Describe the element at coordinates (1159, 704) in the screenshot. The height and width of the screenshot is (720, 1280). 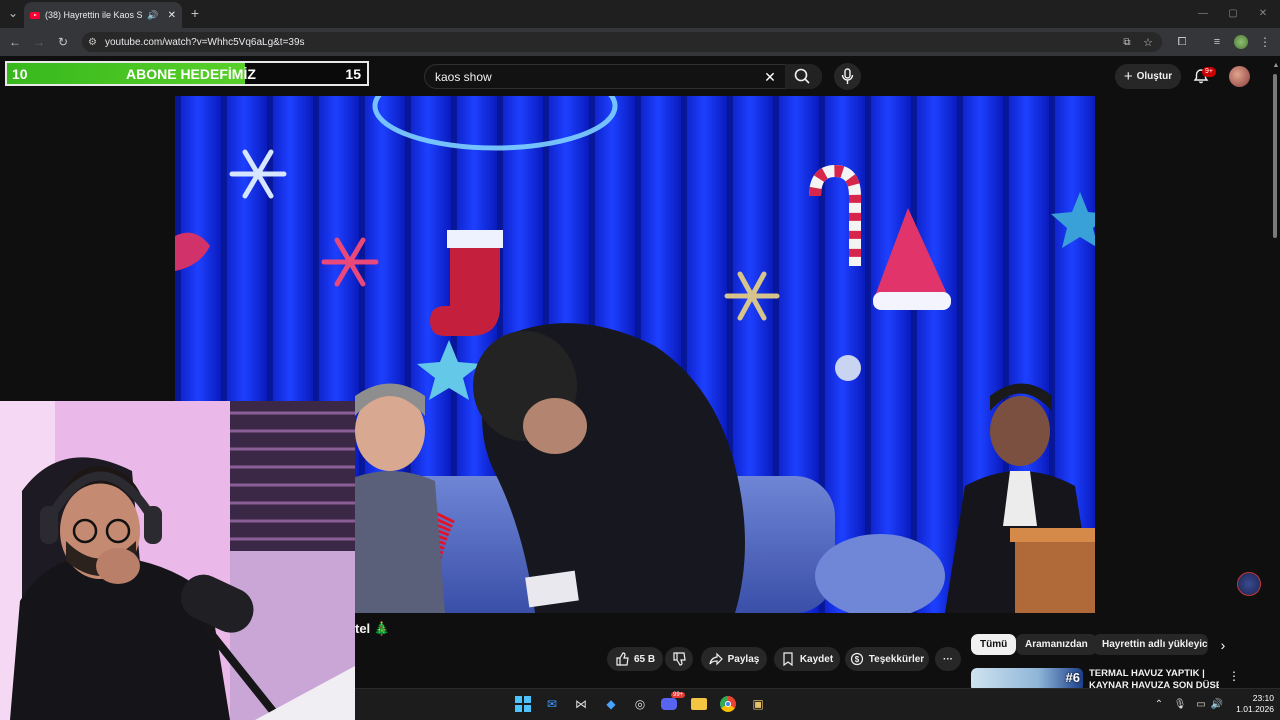
I see `tray-chevron-icon: ⌃` at that location.